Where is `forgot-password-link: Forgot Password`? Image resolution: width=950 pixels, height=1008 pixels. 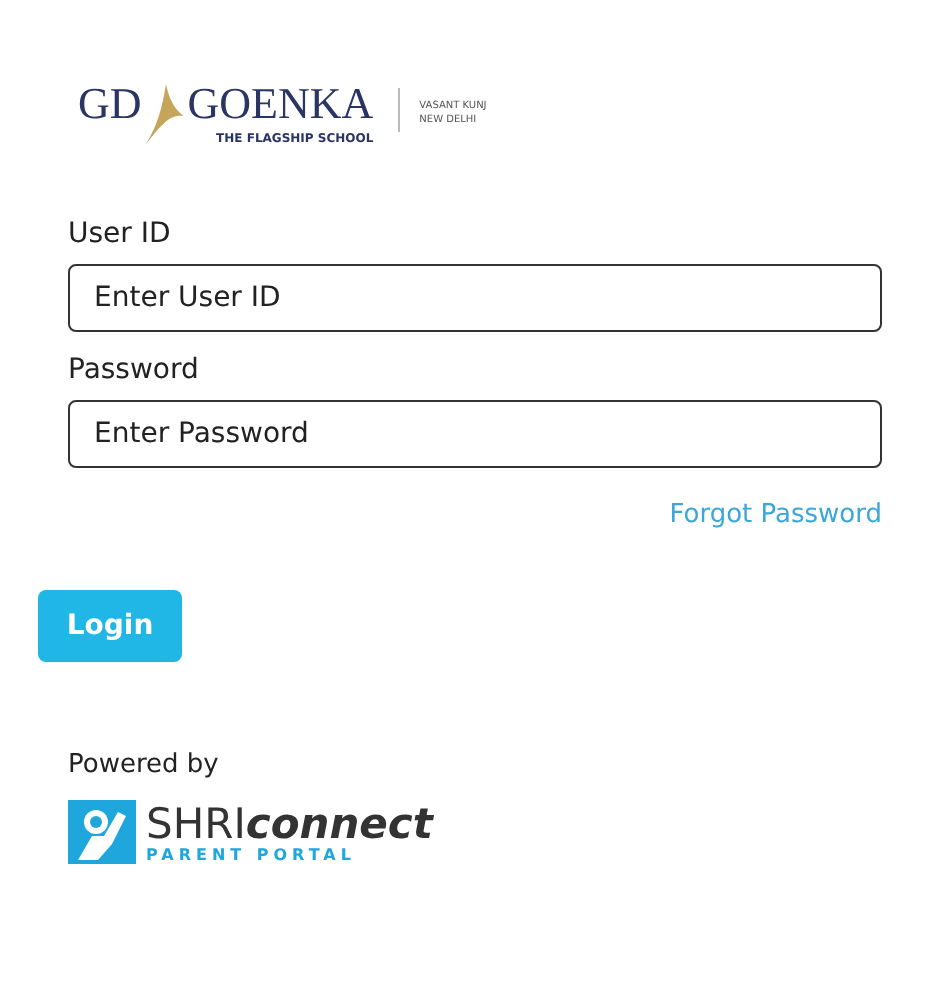 forgot-password-link: Forgot Password is located at coordinates (775, 515).